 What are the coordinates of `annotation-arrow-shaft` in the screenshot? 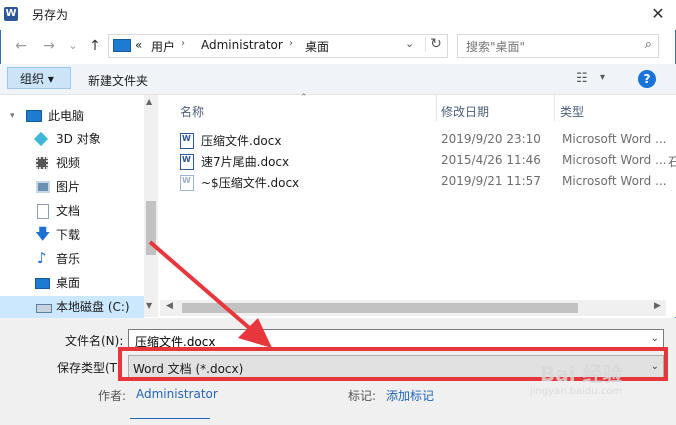 It's located at (202, 287).